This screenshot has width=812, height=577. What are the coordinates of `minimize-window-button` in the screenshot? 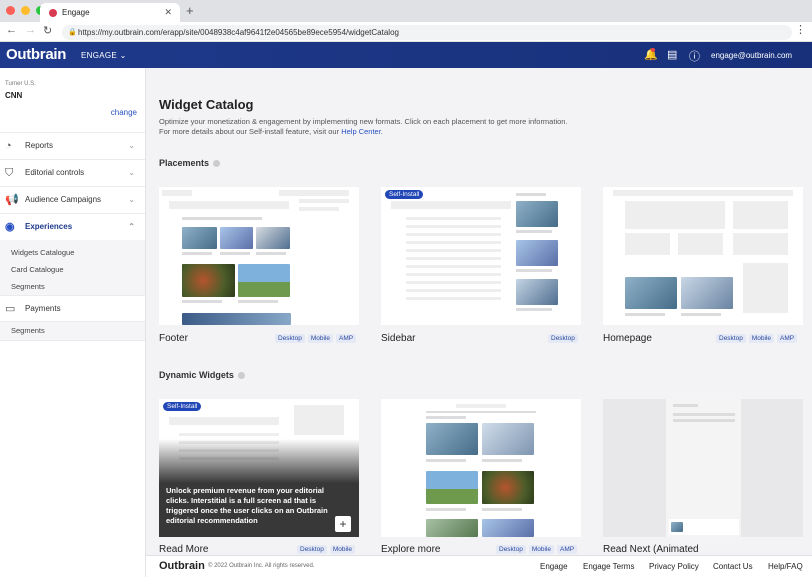 It's located at (25, 10).